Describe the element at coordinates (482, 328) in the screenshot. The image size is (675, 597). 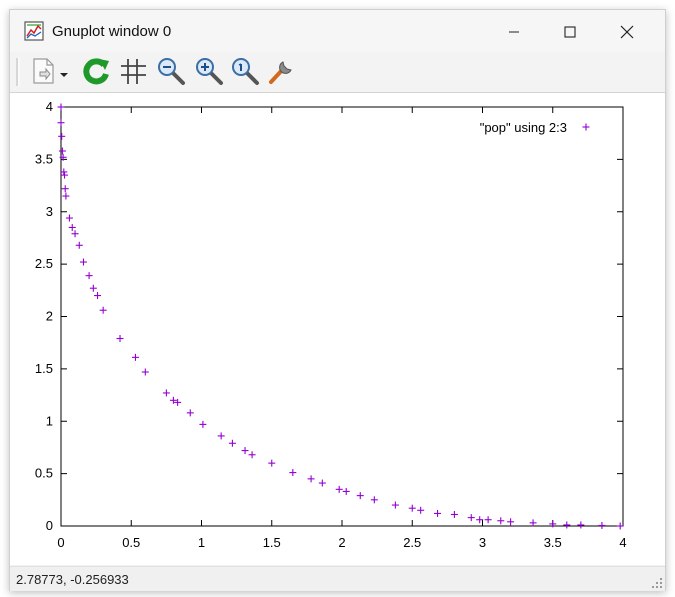
I see `x-tick: 3` at that location.